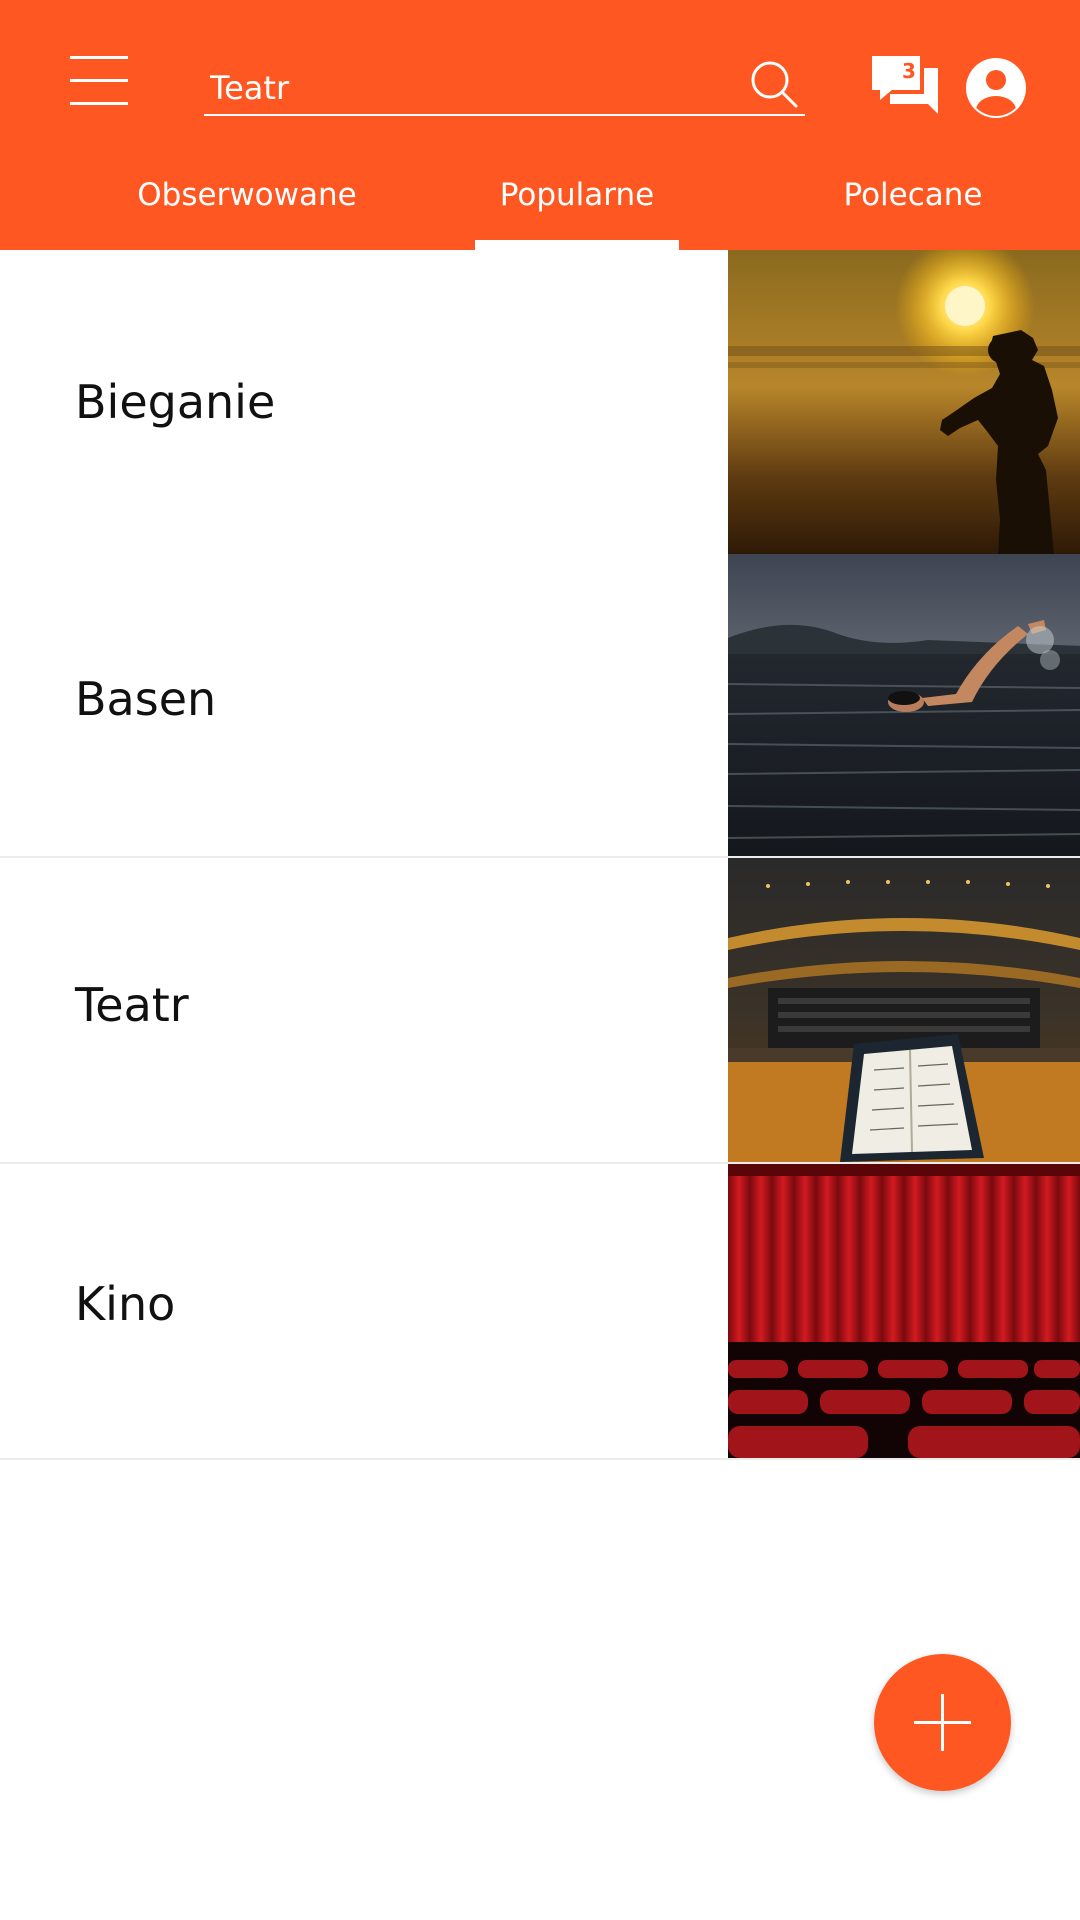  Describe the element at coordinates (913, 211) in the screenshot. I see `tab-recommended: Polecane` at that location.